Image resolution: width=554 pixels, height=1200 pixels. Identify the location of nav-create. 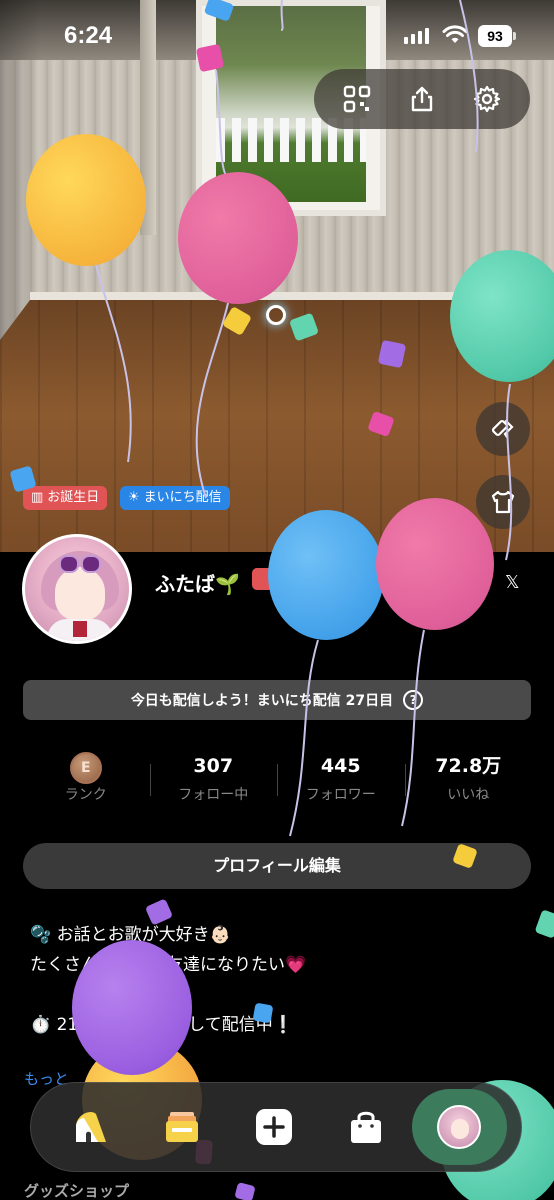
(274, 1127).